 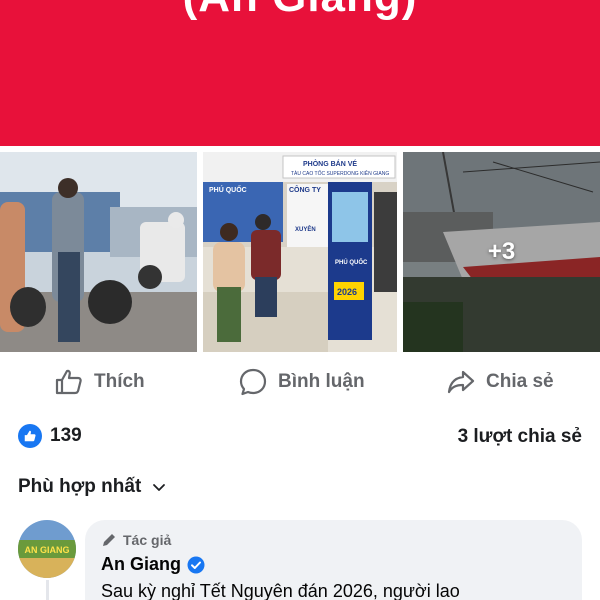 What do you see at coordinates (66, 435) in the screenshot?
I see `like-count: 139` at bounding box center [66, 435].